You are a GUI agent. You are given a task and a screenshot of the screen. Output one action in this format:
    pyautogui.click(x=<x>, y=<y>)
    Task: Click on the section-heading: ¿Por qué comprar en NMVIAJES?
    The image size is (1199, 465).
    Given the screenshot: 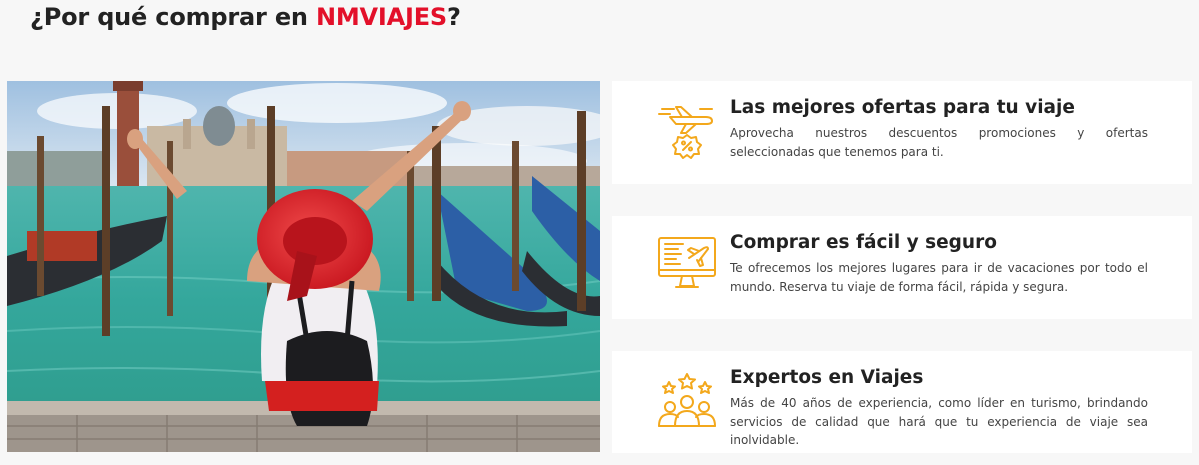 What is the action you would take?
    pyautogui.click(x=245, y=17)
    